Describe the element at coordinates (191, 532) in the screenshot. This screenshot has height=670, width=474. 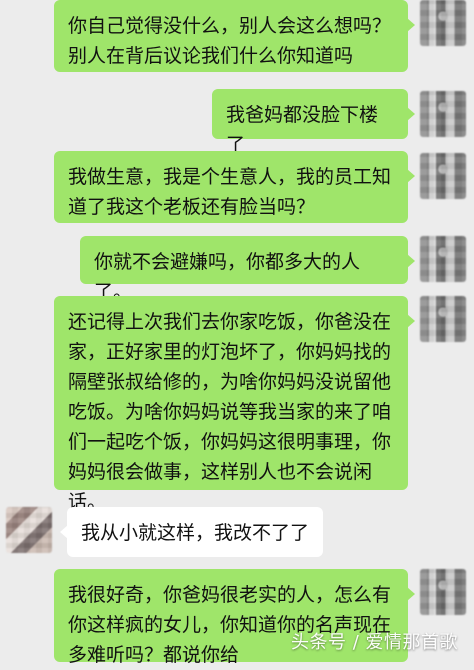
I see `message-bubble: 我从小就这样，我改不了了` at that location.